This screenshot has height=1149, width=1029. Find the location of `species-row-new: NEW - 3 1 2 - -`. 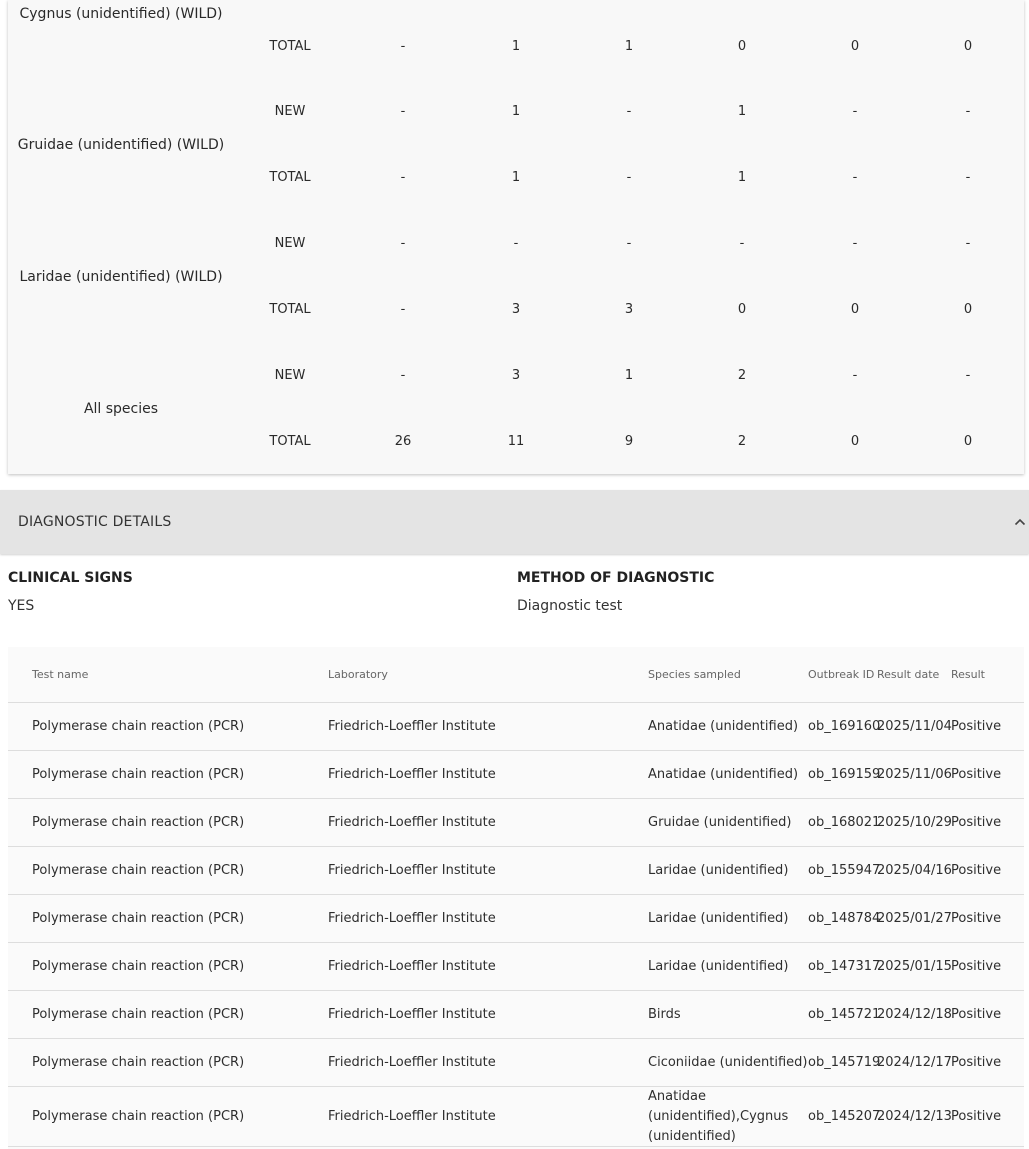

species-row-new: NEW - 3 1 2 - - is located at coordinates (516, 376).